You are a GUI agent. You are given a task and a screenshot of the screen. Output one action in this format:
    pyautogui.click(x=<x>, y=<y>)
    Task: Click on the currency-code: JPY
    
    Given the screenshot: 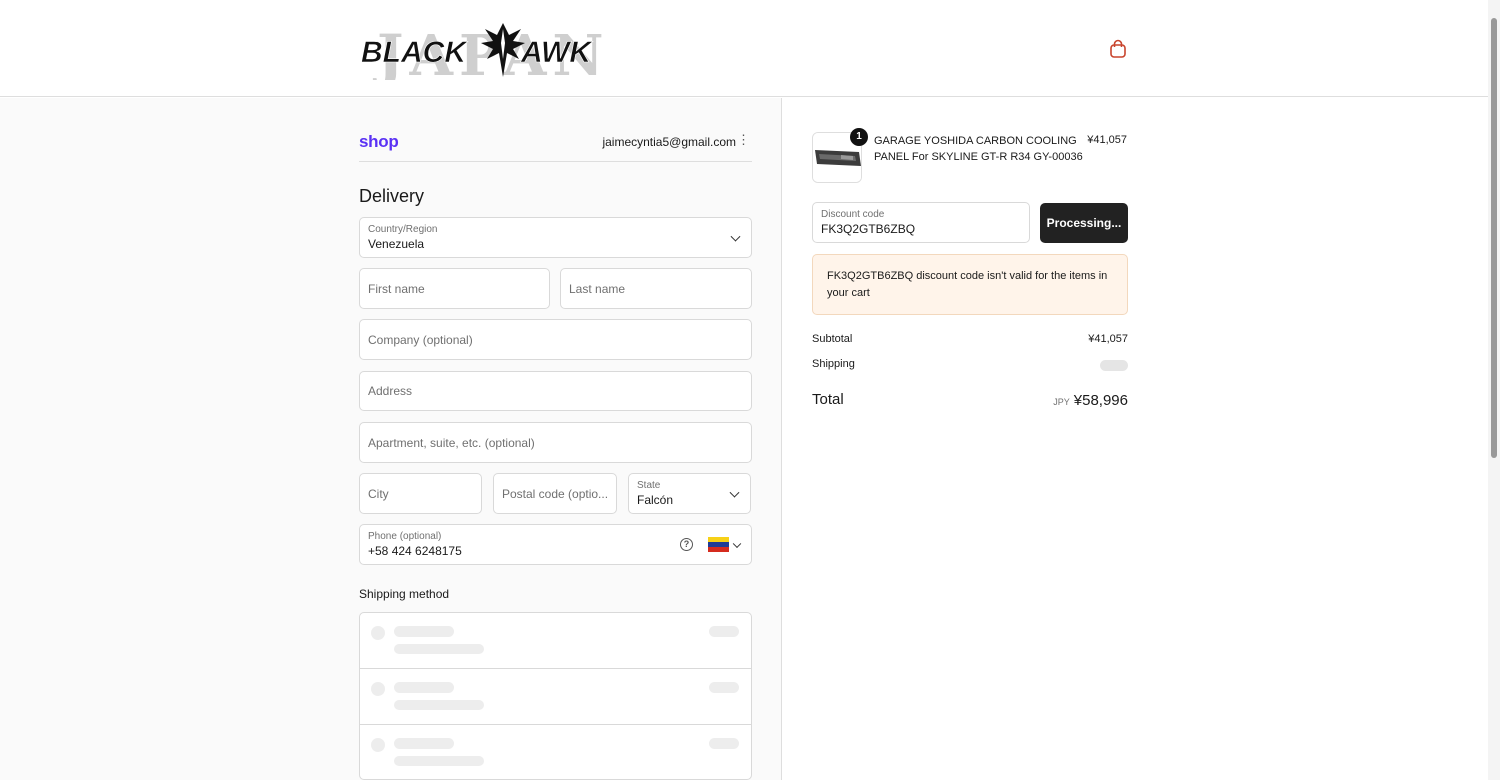 What is the action you would take?
    pyautogui.click(x=1061, y=402)
    